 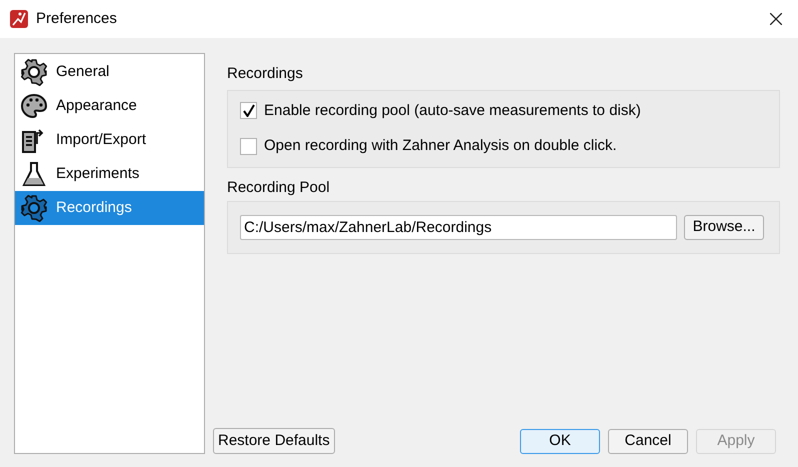 I want to click on sidebar-item: Experiments, so click(x=109, y=174).